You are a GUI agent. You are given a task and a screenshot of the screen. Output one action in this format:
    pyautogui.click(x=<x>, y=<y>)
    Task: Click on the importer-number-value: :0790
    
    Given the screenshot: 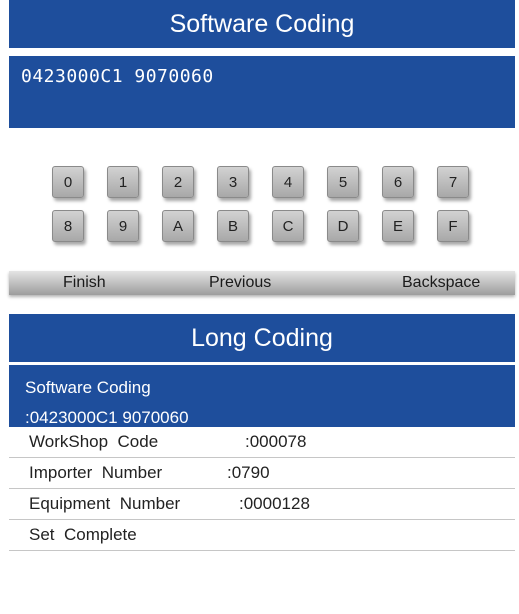 What is the action you would take?
    pyautogui.click(x=248, y=472)
    